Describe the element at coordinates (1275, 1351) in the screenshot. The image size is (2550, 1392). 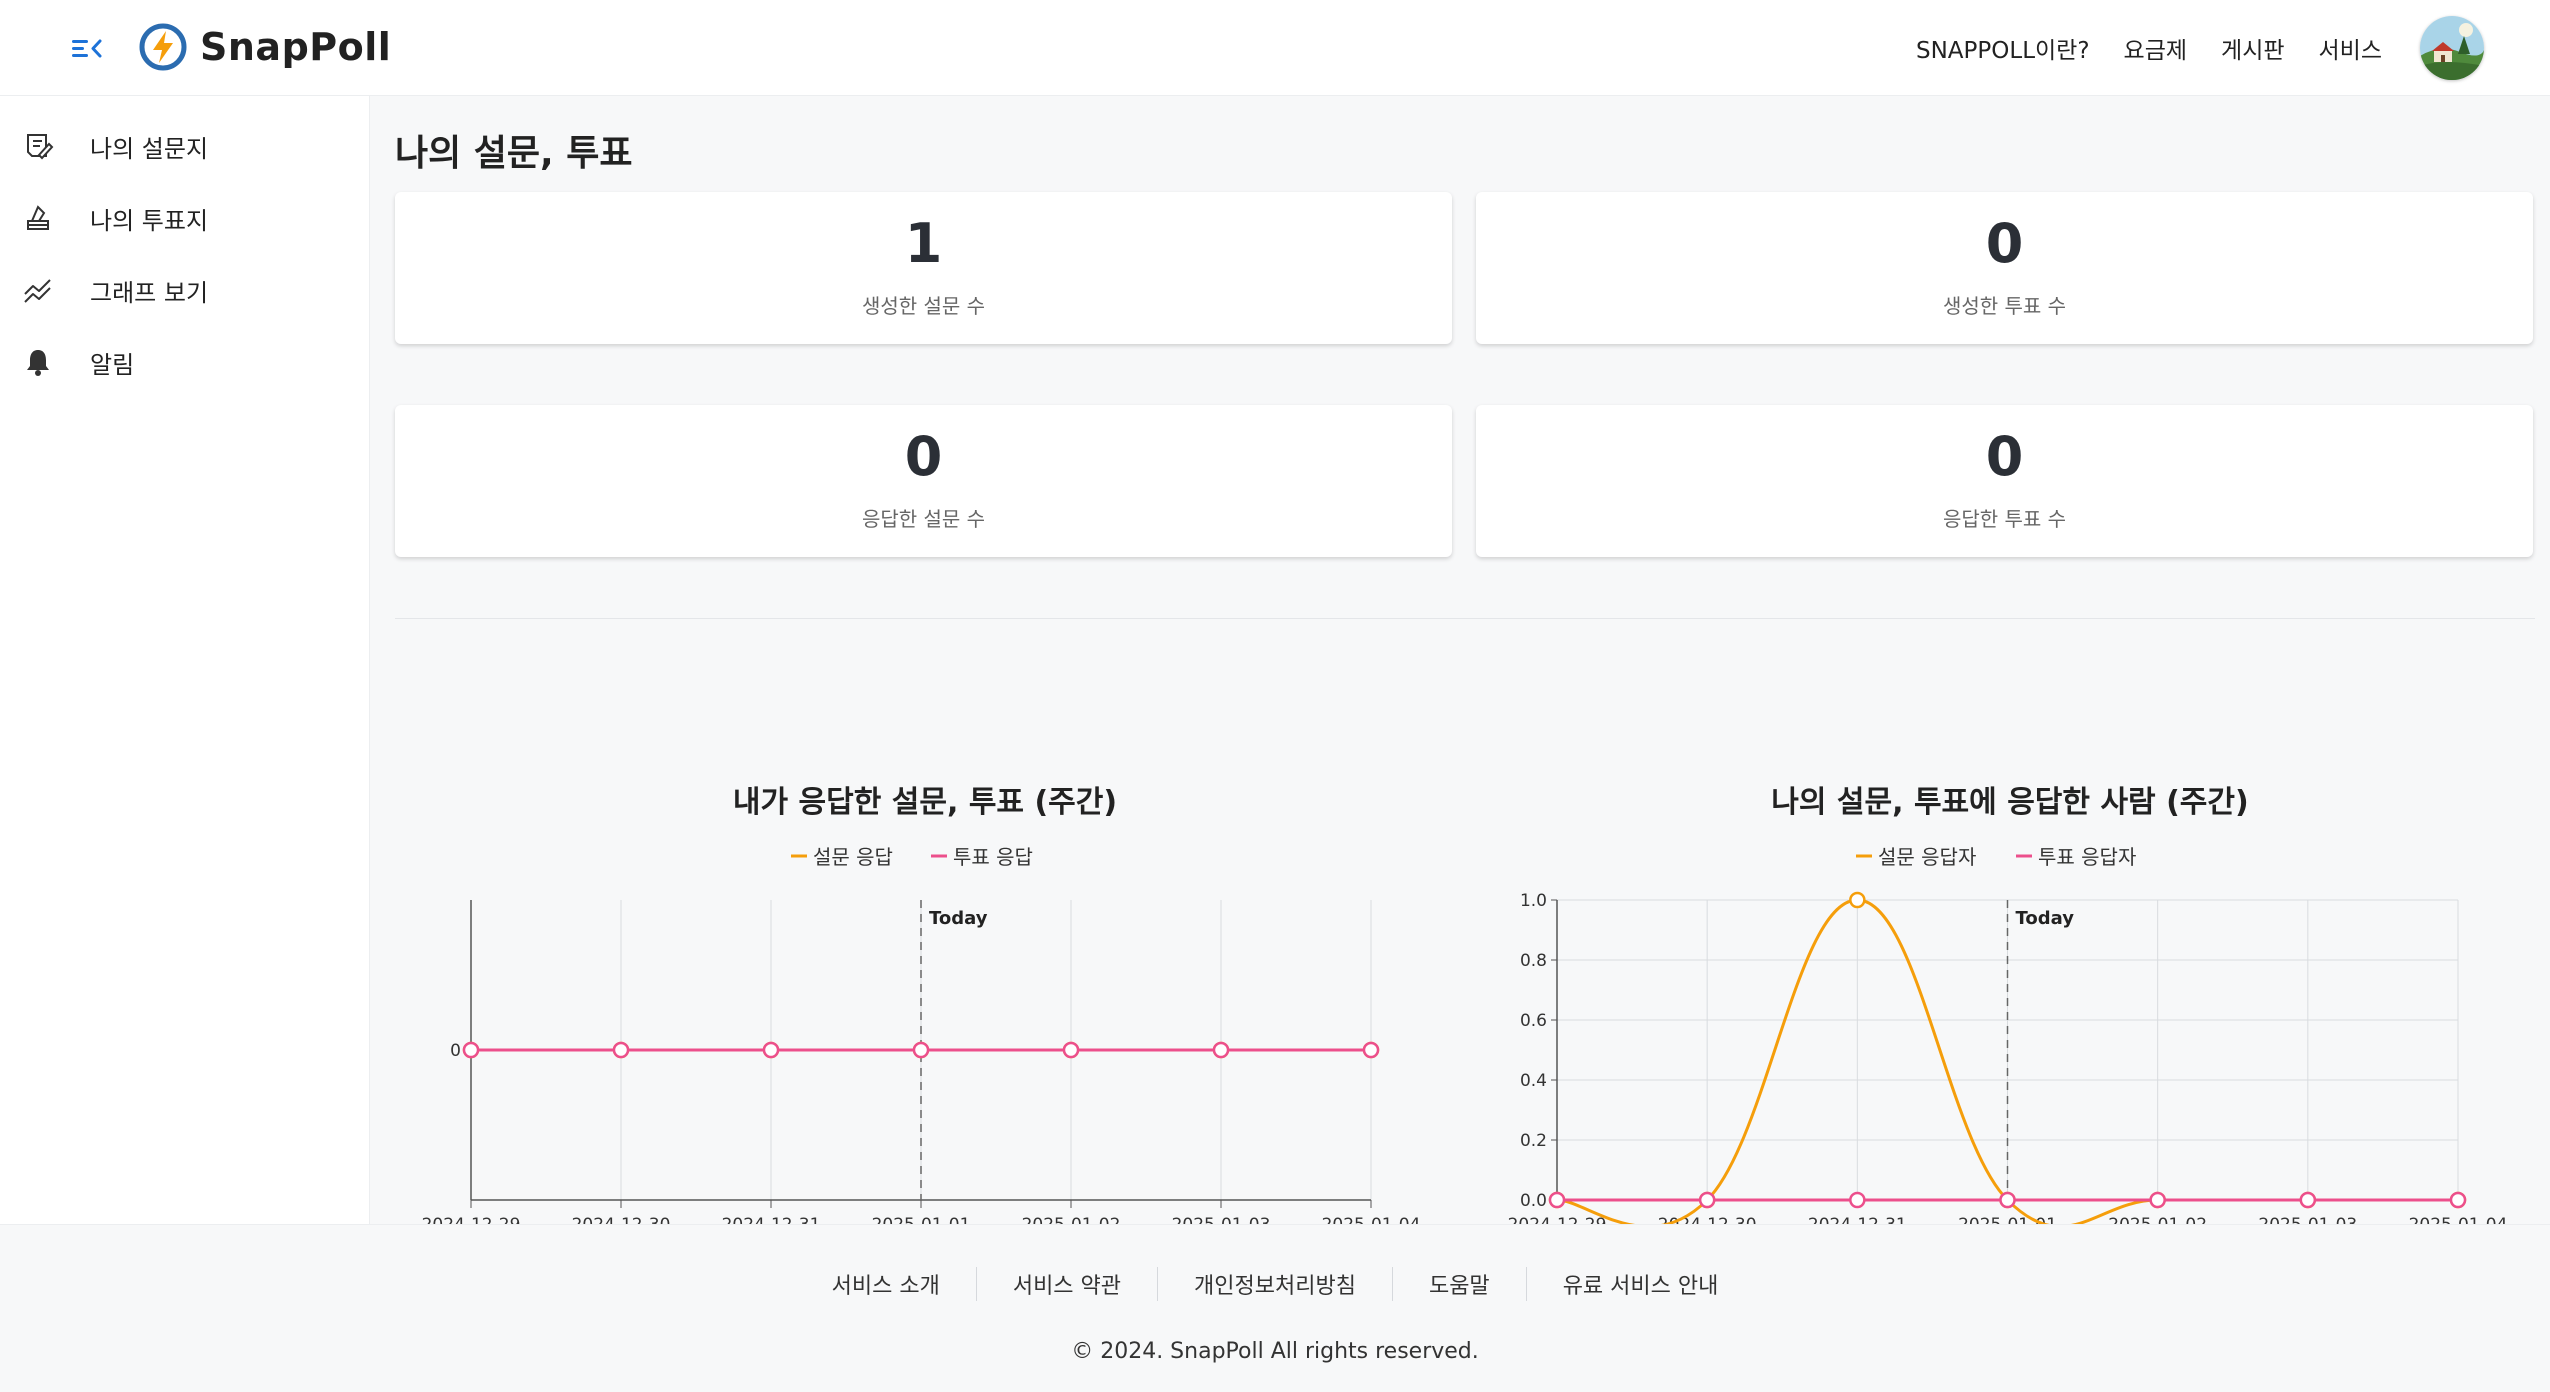
I see `copyright-text: © 2024. SnapPoll All rights reserved.` at that location.